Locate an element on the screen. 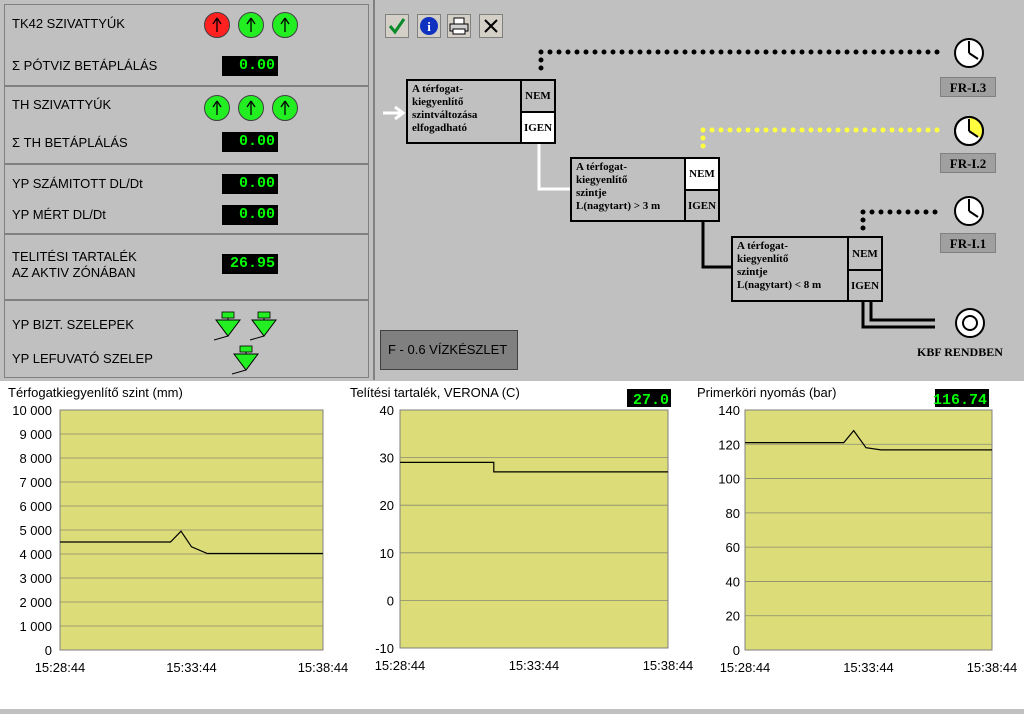  chart-title: Térfogatkiegyenlítő szint (mm) is located at coordinates (95, 392).